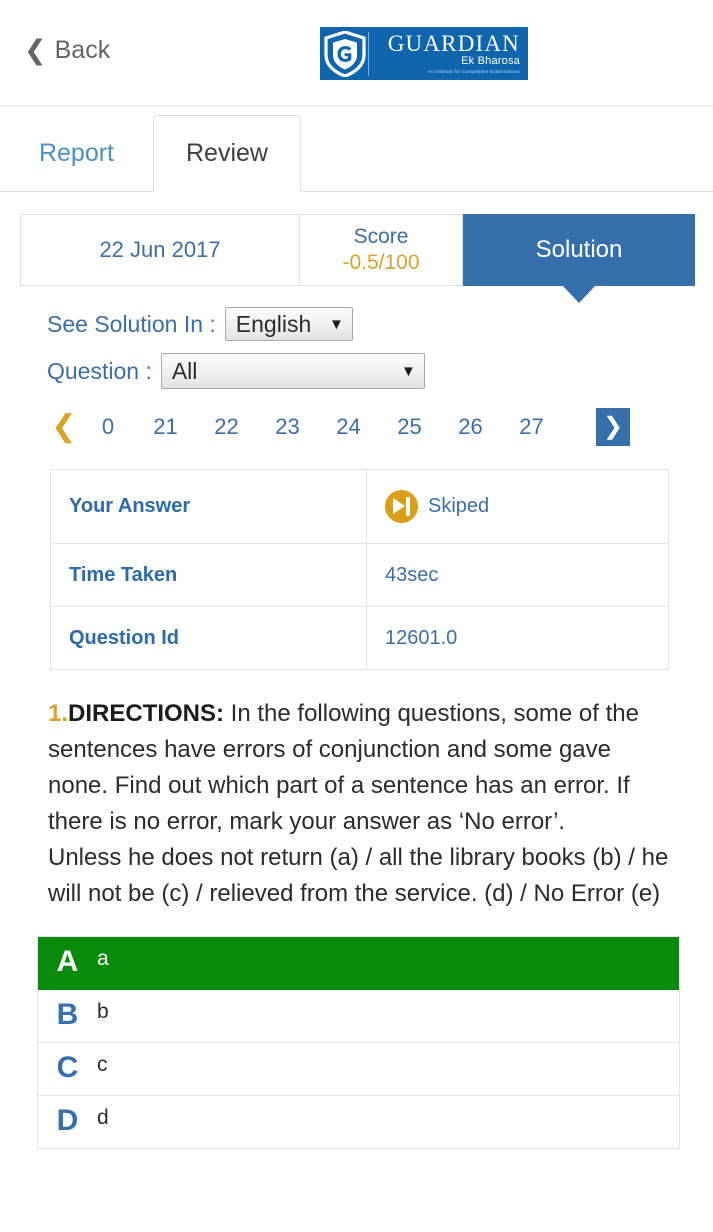 Image resolution: width=713 pixels, height=1232 pixels. What do you see at coordinates (99, 370) in the screenshot?
I see `question-filter-label: Question :` at bounding box center [99, 370].